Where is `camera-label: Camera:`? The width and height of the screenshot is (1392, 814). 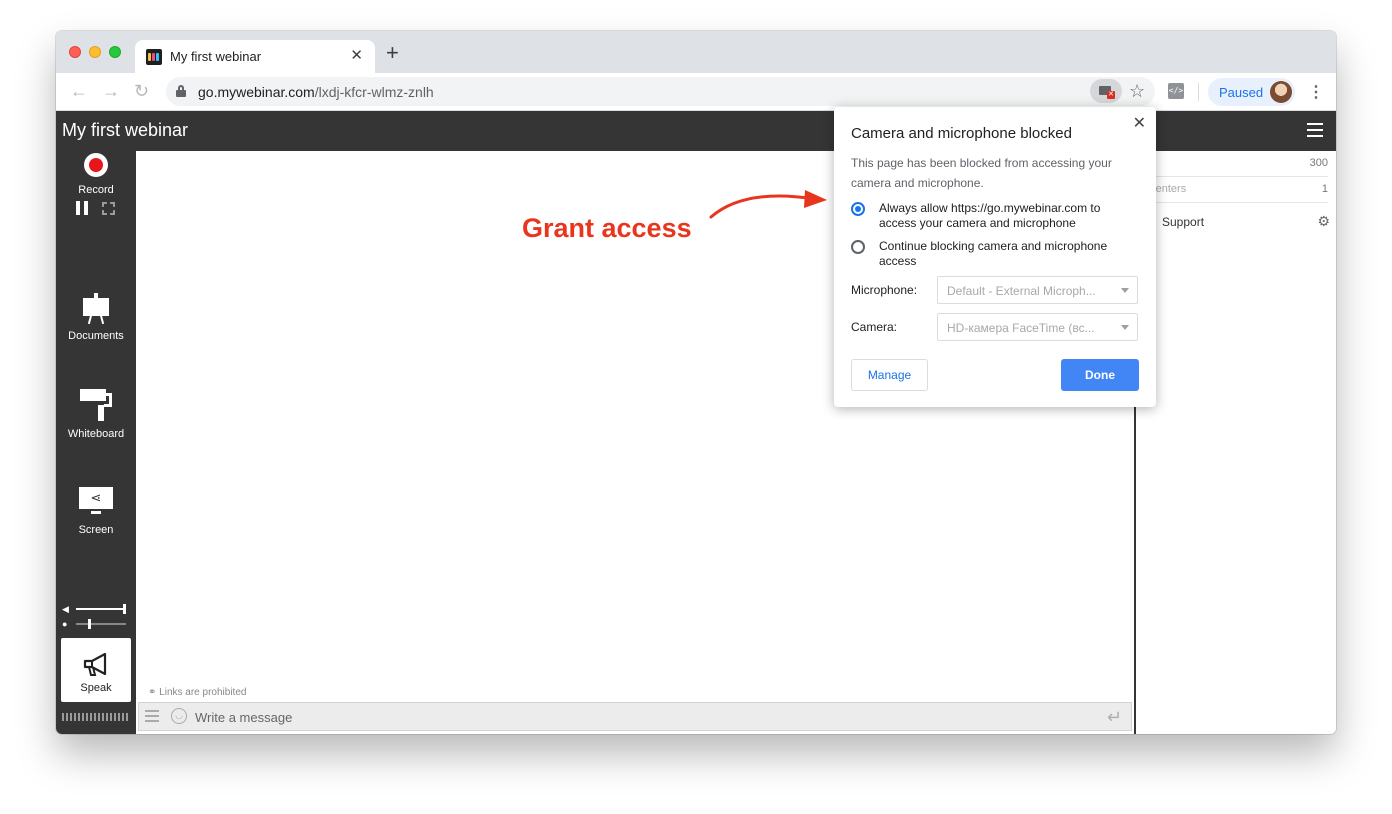 camera-label: Camera: is located at coordinates (874, 327).